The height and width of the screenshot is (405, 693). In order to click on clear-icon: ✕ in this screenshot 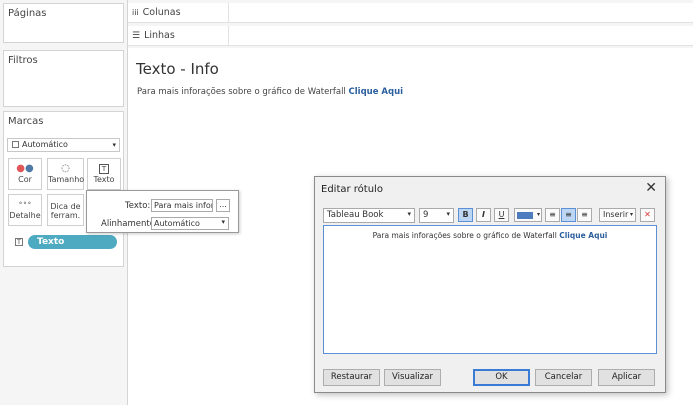, I will do `click(647, 214)`.